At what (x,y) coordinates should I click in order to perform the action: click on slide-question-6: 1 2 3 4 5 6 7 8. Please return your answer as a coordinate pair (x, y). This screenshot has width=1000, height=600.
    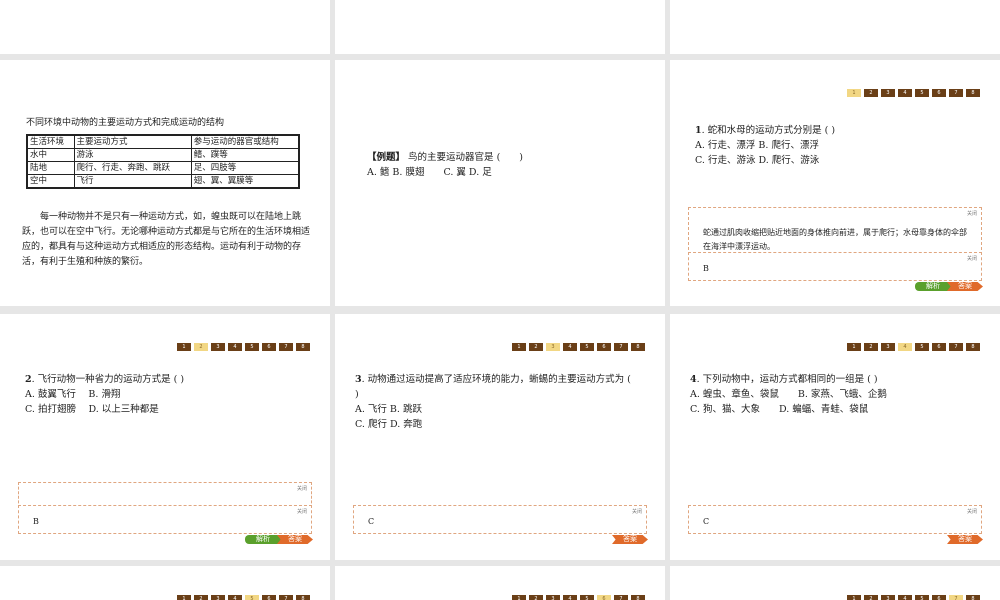
    Looking at the image, I should click on (500, 583).